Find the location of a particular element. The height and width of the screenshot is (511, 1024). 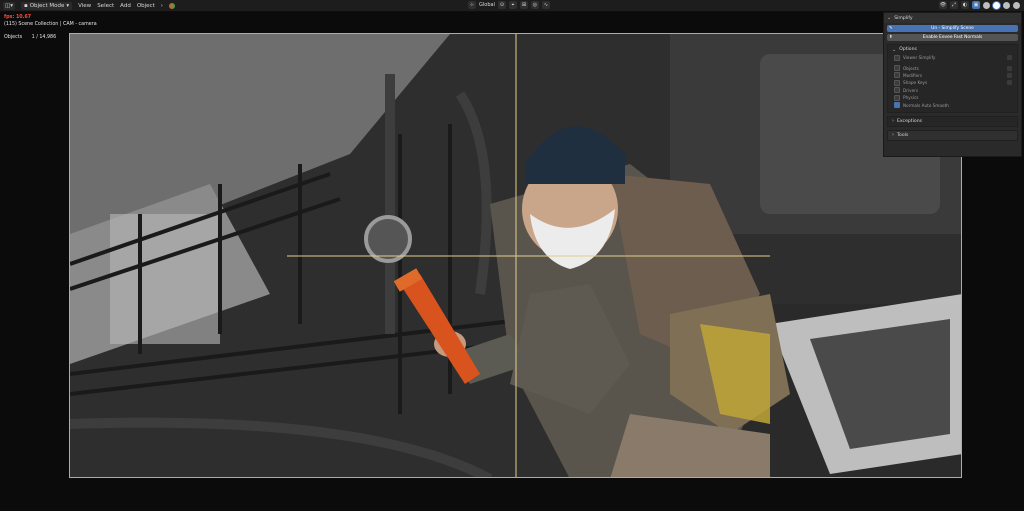

brush-icon: ✎ is located at coordinates (891, 28).